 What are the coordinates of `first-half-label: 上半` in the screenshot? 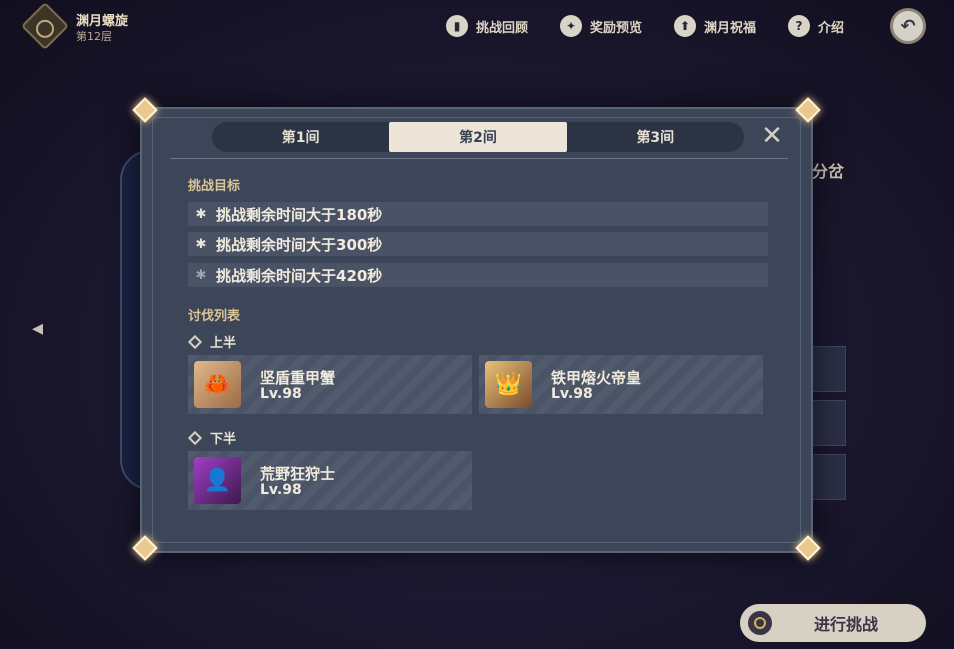 It's located at (212, 341).